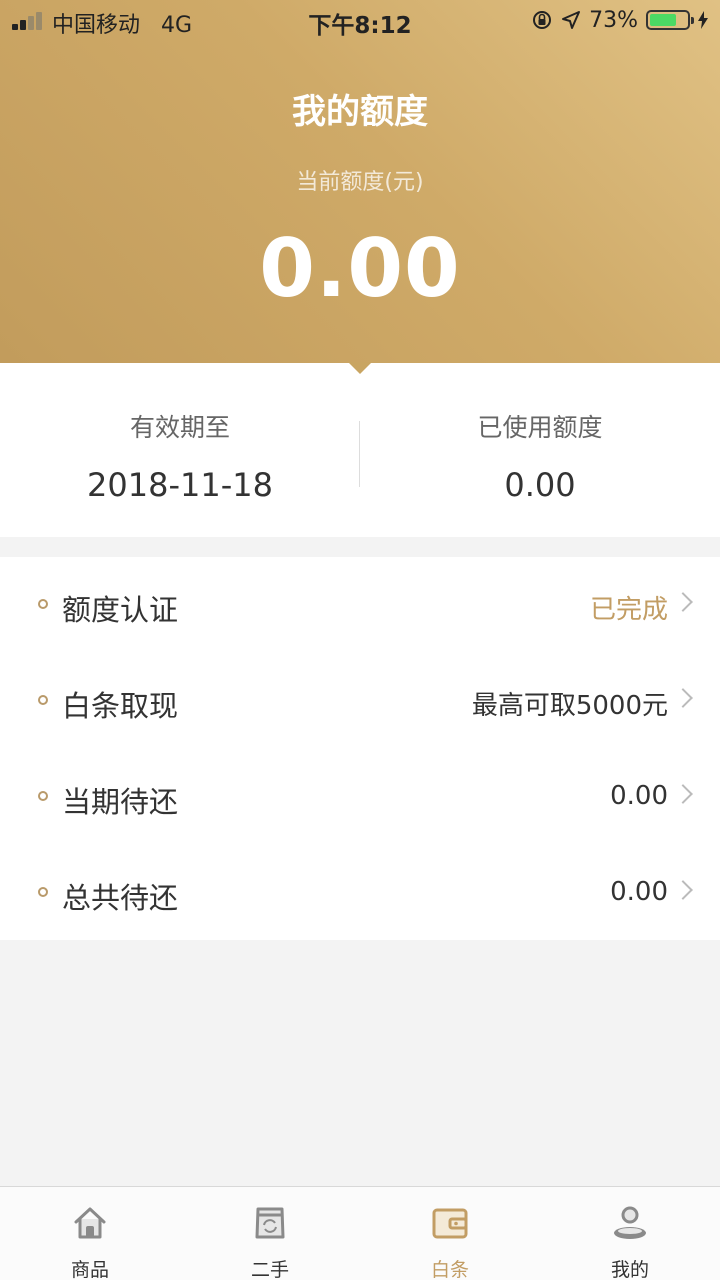 Image resolution: width=720 pixels, height=1280 pixels. I want to click on list-item-limit-verification: 额度认证 已完成, so click(360, 605).